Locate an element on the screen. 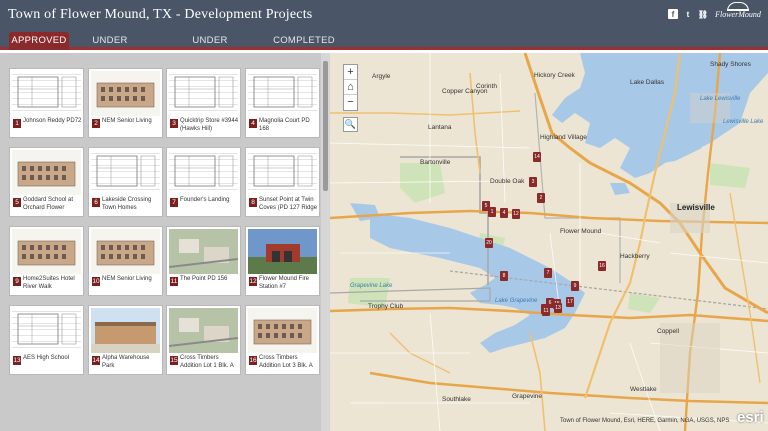 This screenshot has width=768, height=431. tab-approved: APPROVED is located at coordinates (39, 41).